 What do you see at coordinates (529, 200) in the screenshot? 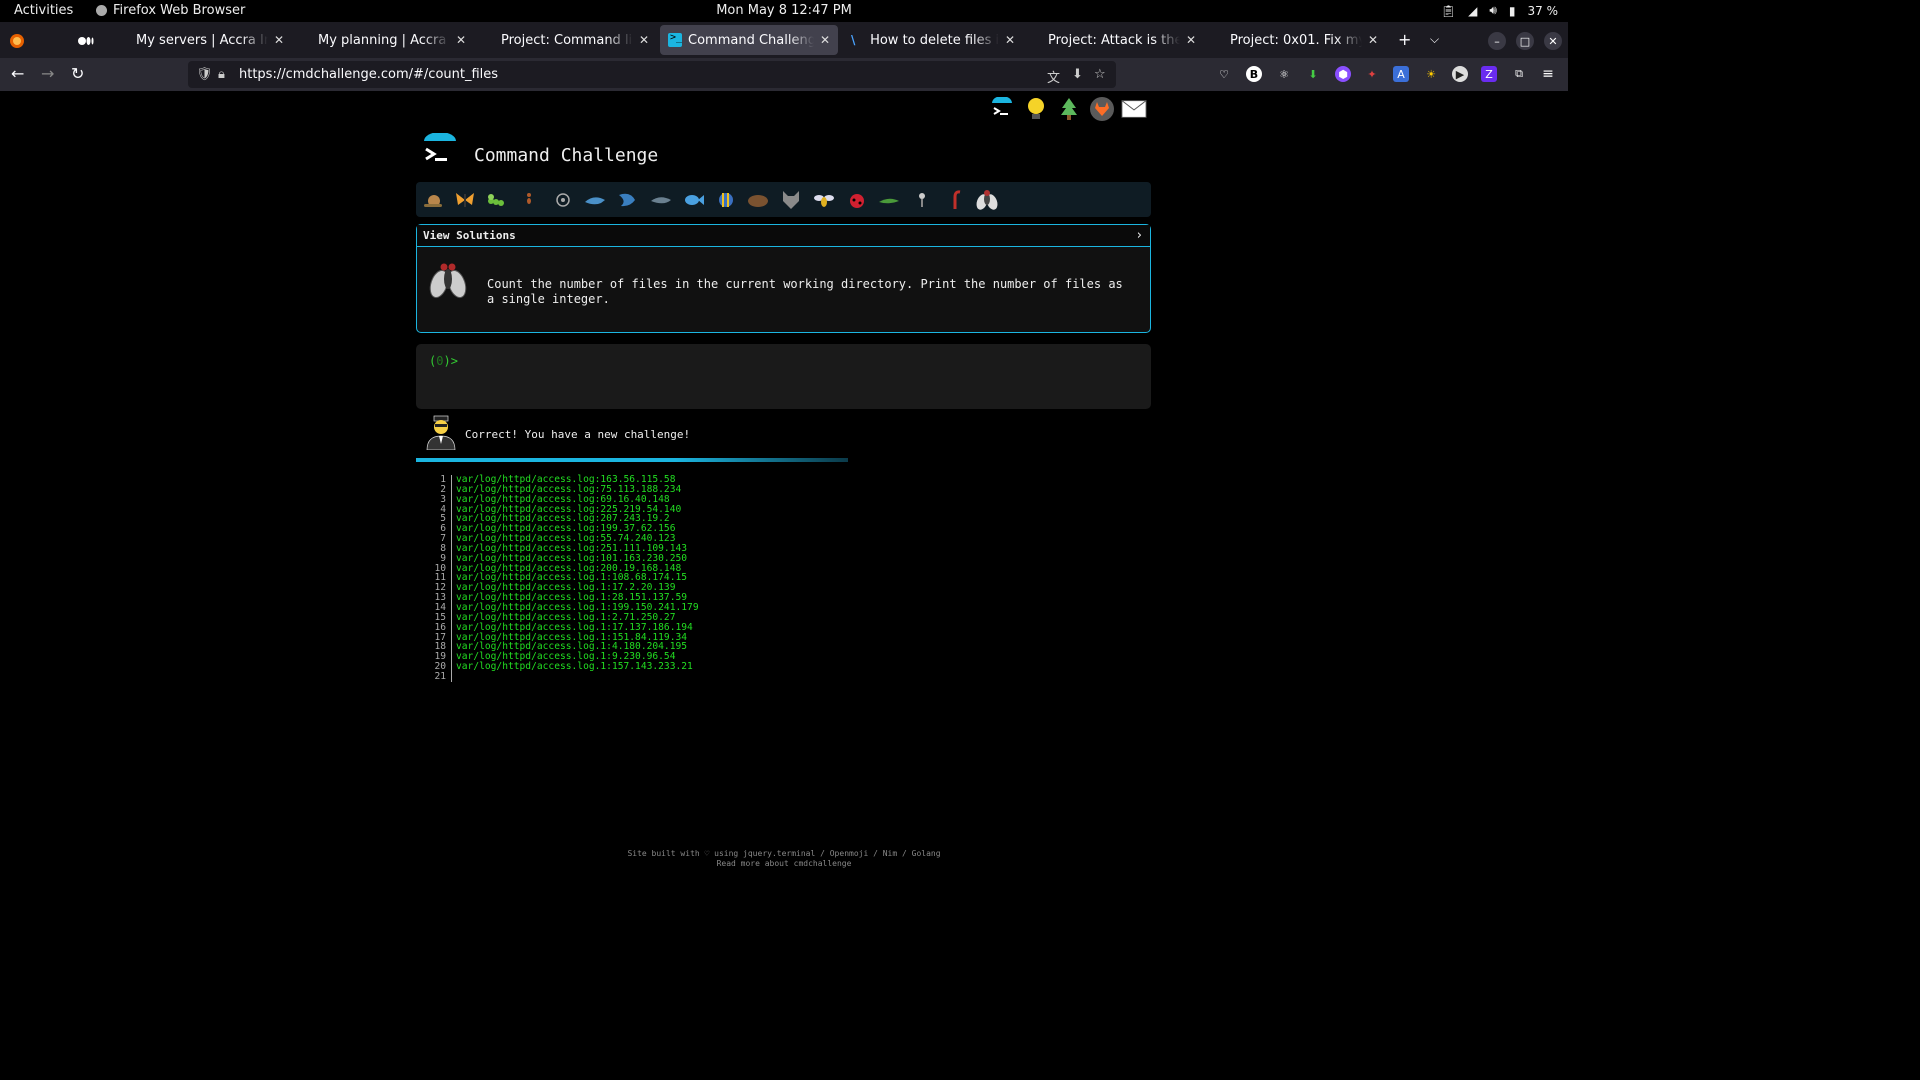
I see `ant-icon` at bounding box center [529, 200].